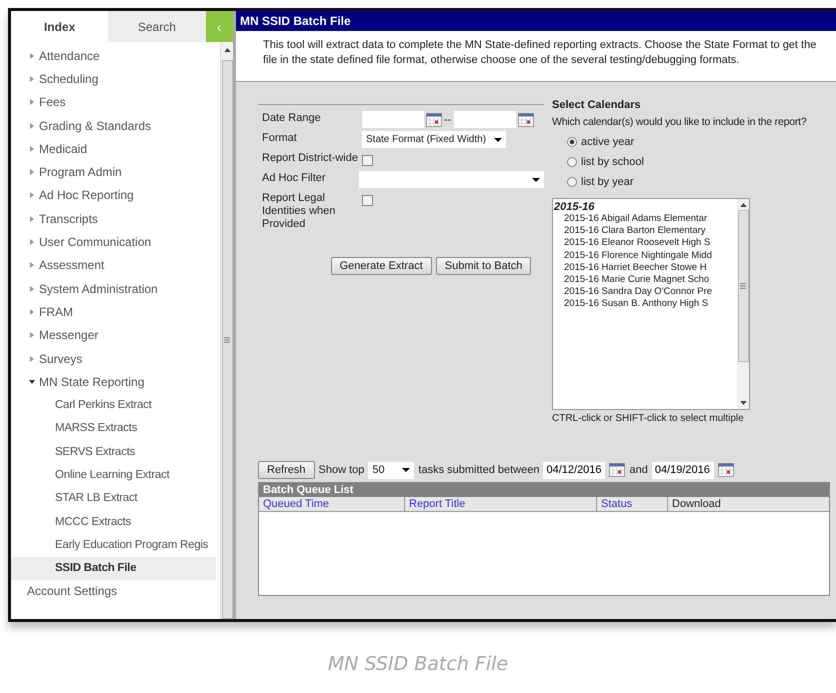  Describe the element at coordinates (115, 126) in the screenshot. I see `tree-item: Grading & Standards` at that location.